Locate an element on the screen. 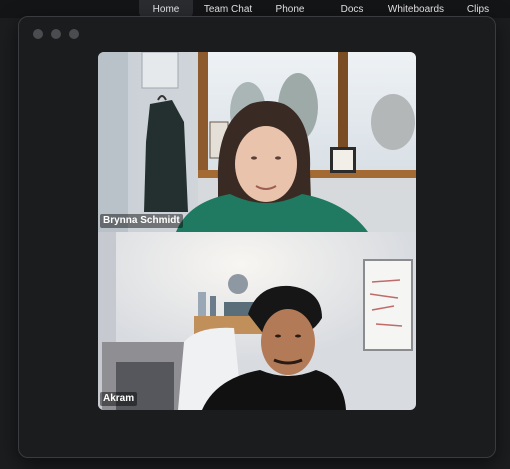 This screenshot has height=469, width=510. window-close-button is located at coordinates (38, 34).